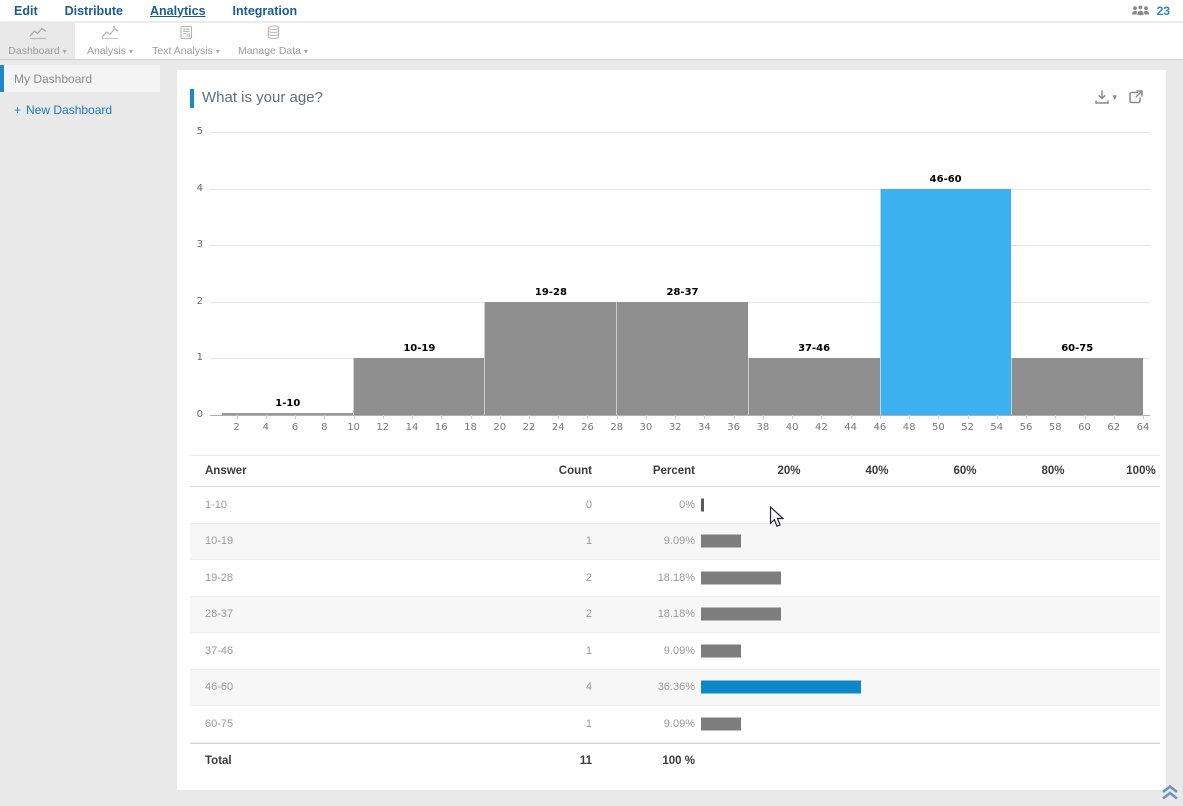 This screenshot has height=806, width=1183. Describe the element at coordinates (675, 651) in the screenshot. I see `table-row: 37-46 1 9.09%` at that location.